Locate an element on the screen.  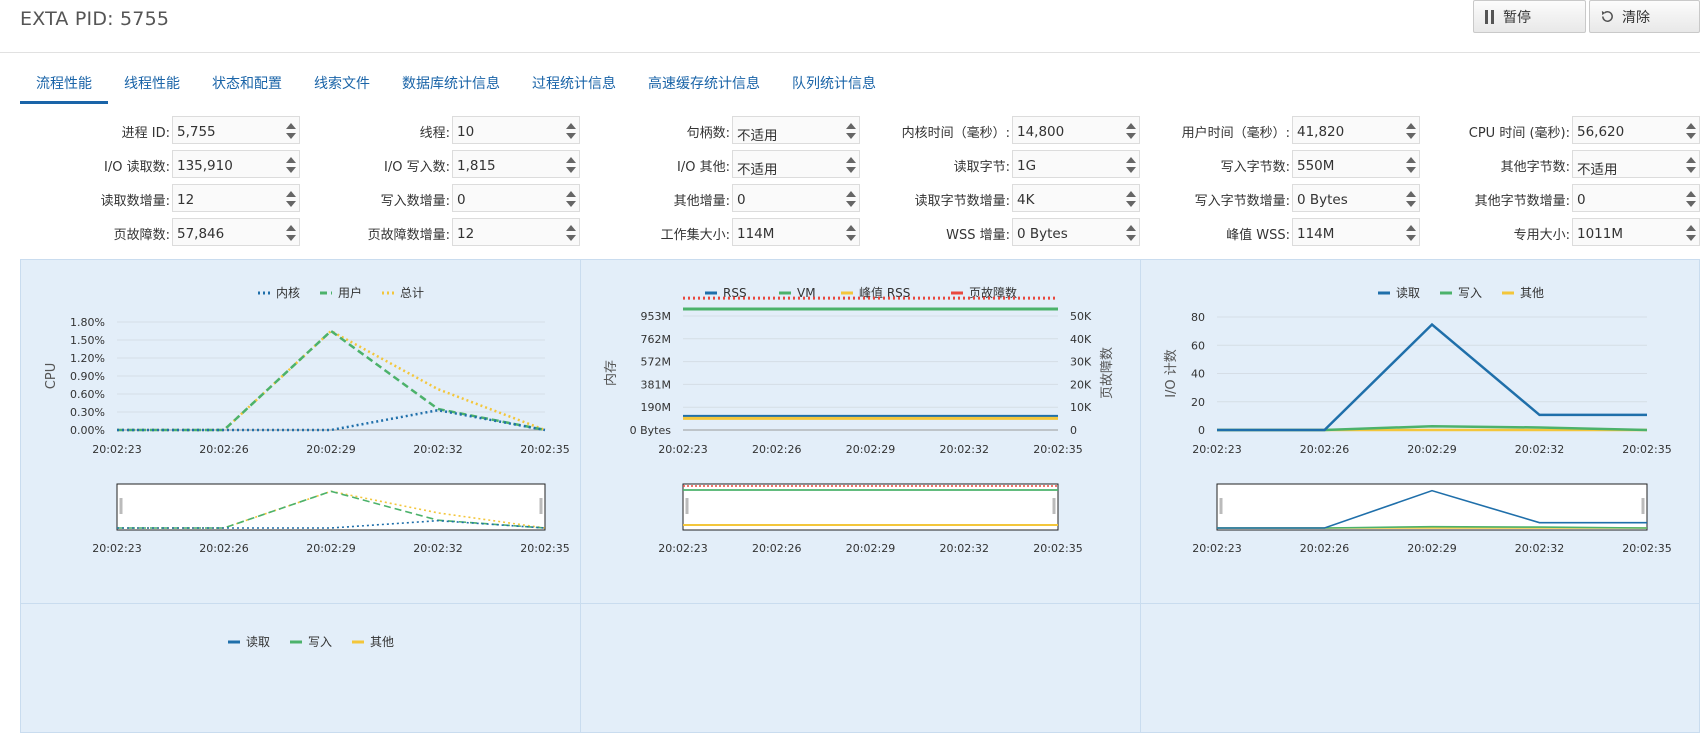
field-label: 页故障数: is located at coordinates (141, 235).